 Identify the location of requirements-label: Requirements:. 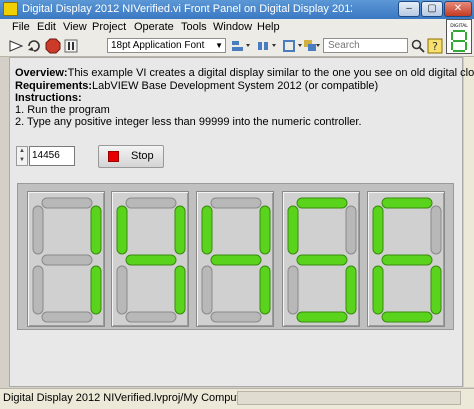
(54, 86).